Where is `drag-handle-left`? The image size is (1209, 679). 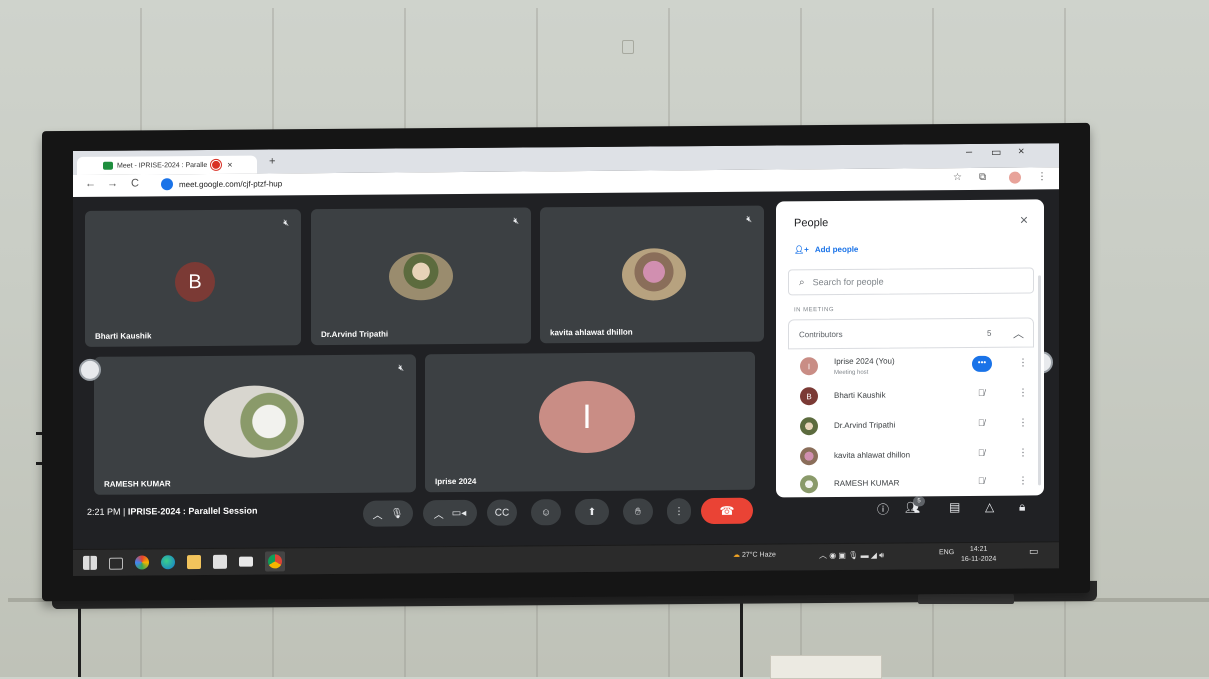 drag-handle-left is located at coordinates (90, 369).